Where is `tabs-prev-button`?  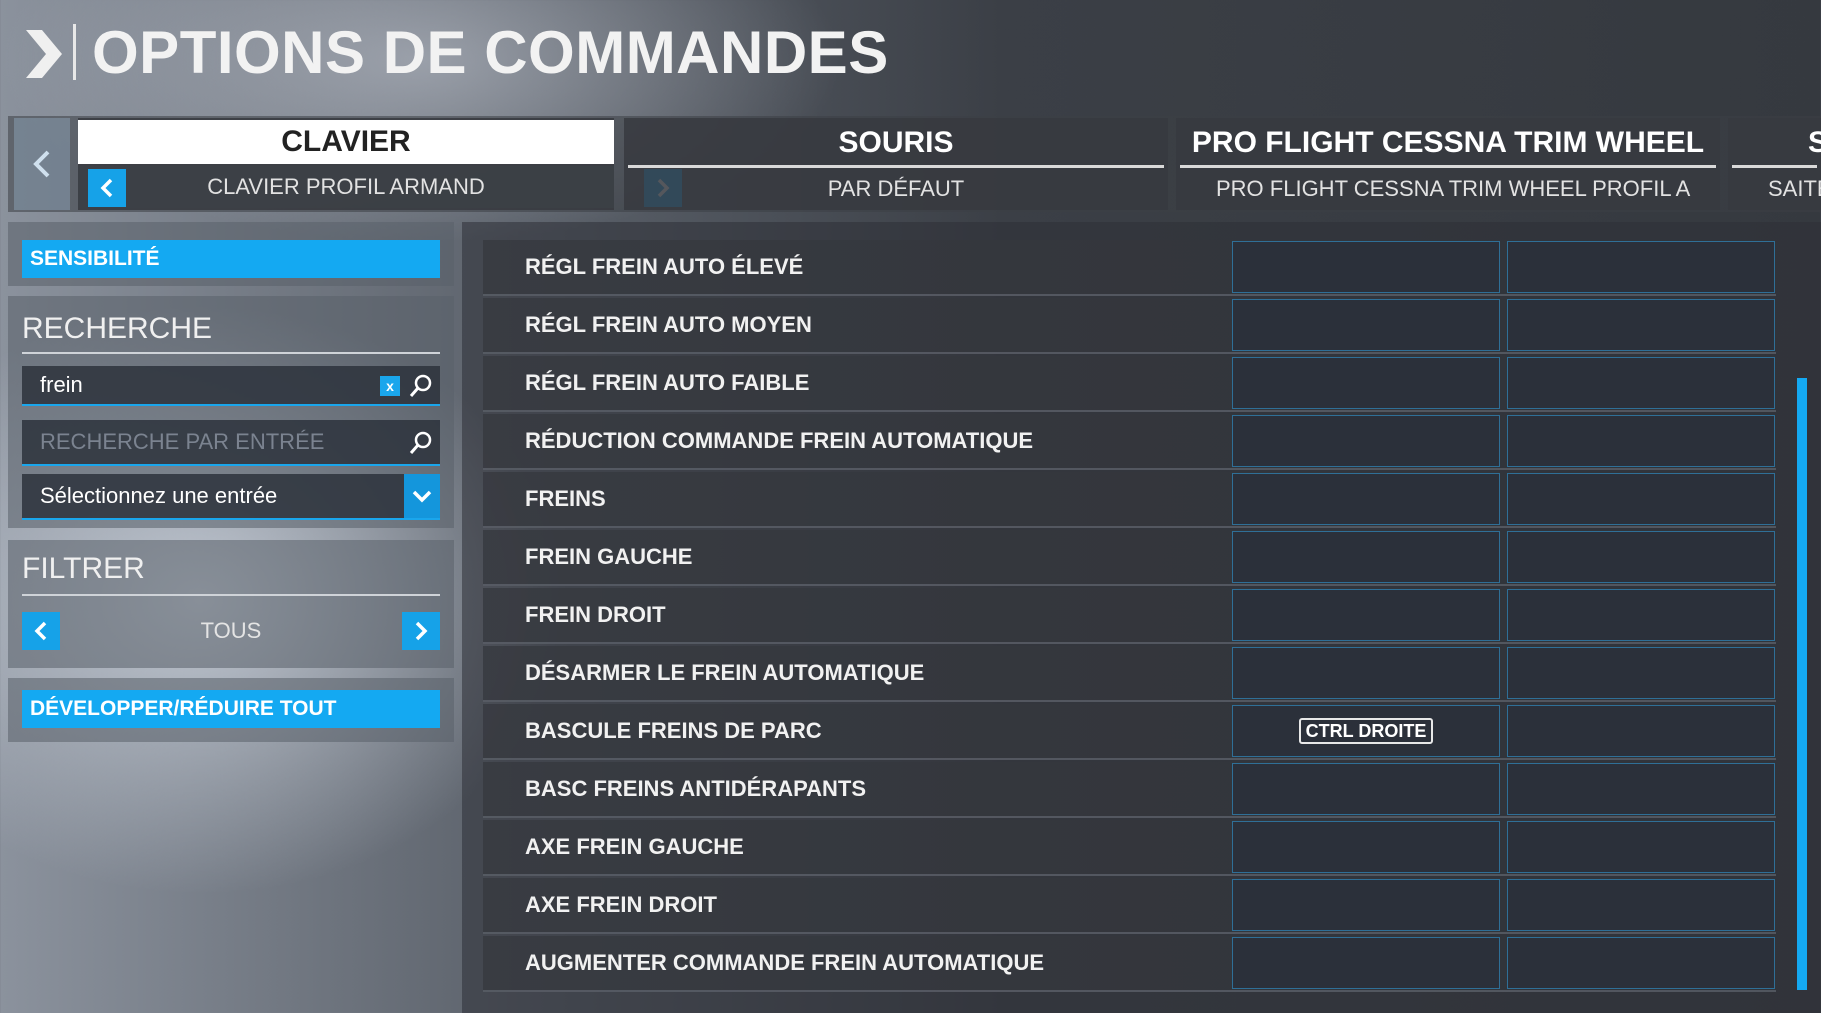 tabs-prev-button is located at coordinates (42, 164).